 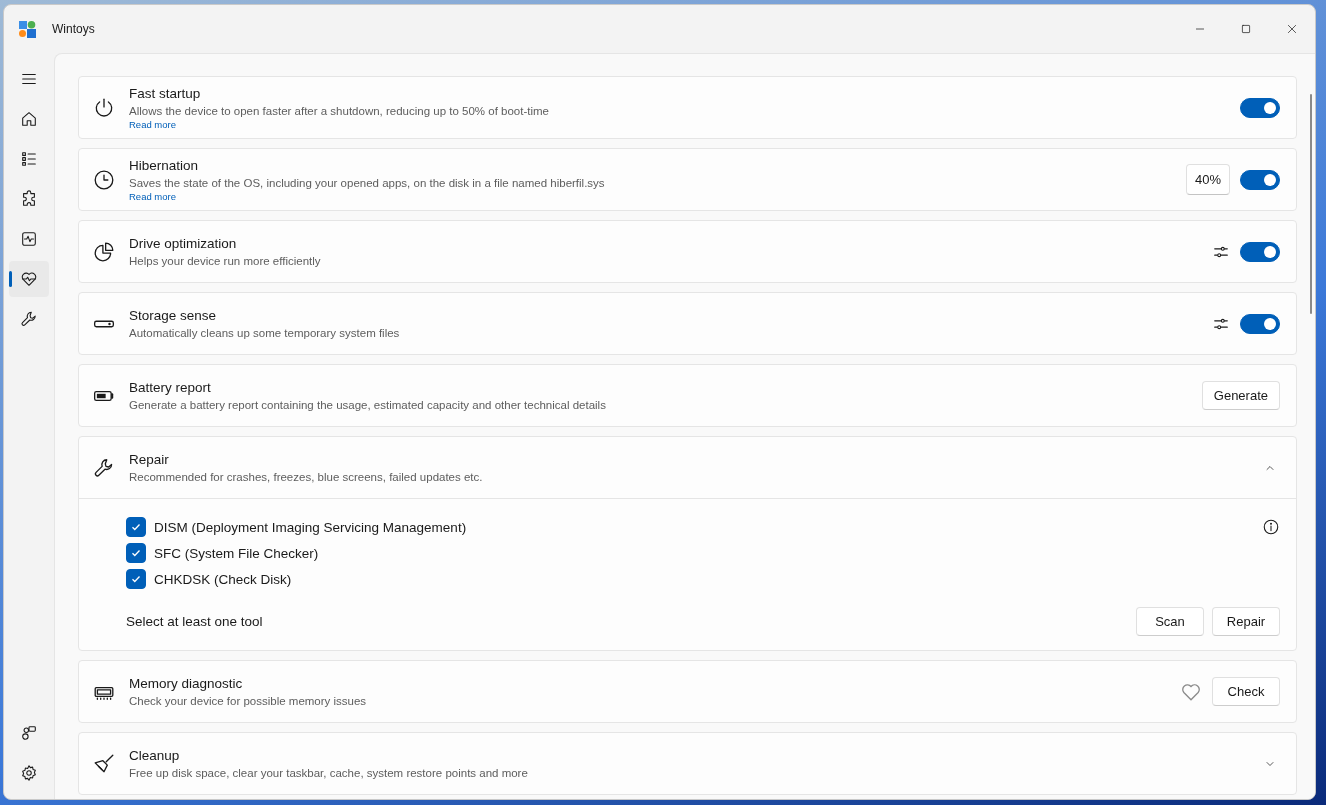 I want to click on setting-description: Generate a battery report containing the usage, estimated capacity and other technical details, so click(x=368, y=405).